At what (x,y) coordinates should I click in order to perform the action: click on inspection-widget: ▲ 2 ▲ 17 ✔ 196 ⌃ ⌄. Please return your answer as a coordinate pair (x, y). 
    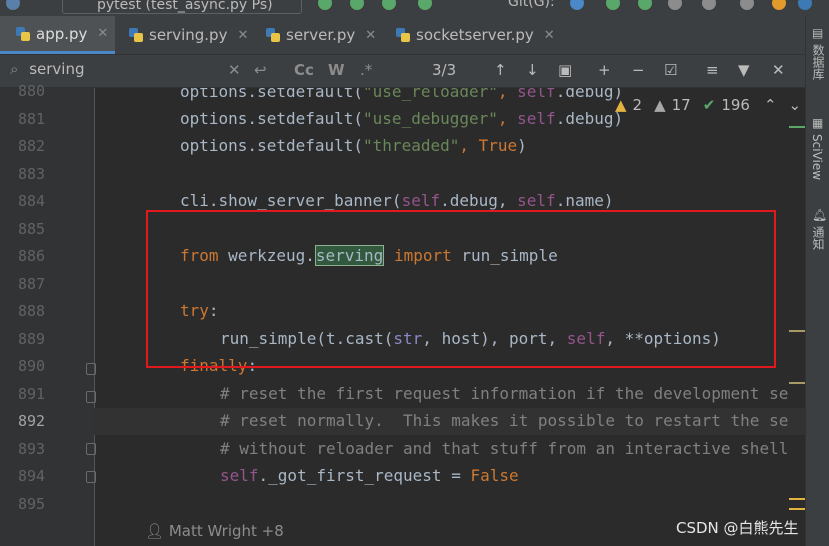
    Looking at the image, I should click on (708, 105).